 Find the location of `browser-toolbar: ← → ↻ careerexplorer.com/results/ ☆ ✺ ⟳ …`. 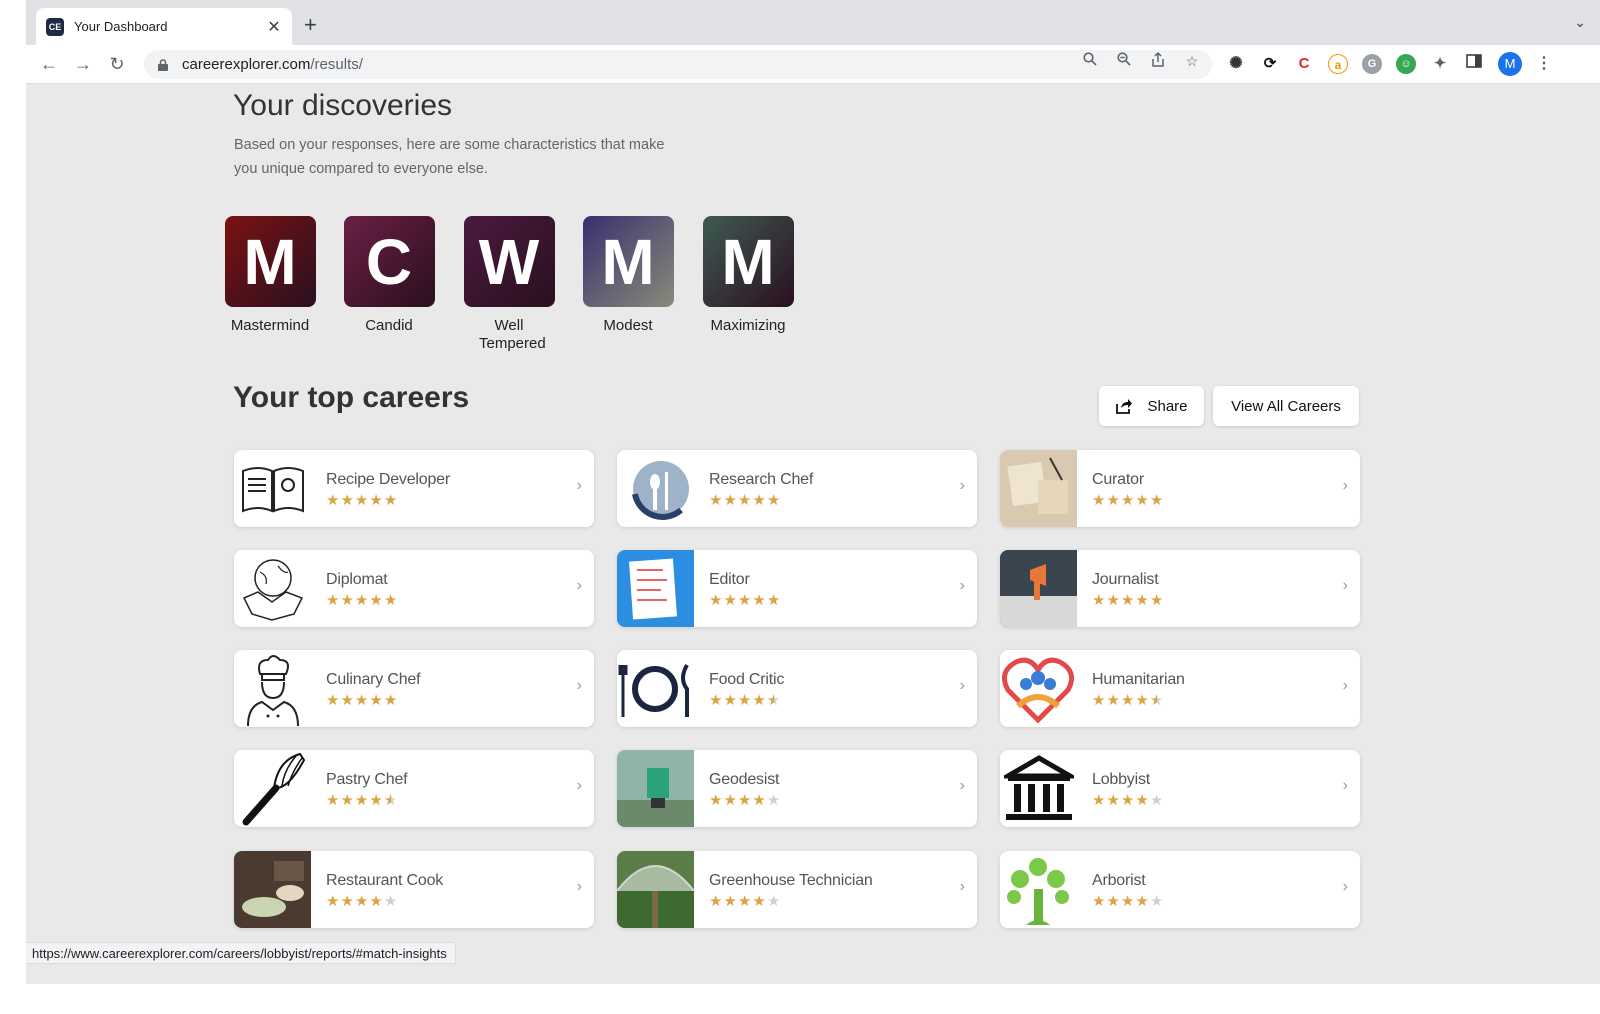

browser-toolbar: ← → ↻ careerexplorer.com/results/ ☆ ✺ ⟳ … is located at coordinates (813, 64).